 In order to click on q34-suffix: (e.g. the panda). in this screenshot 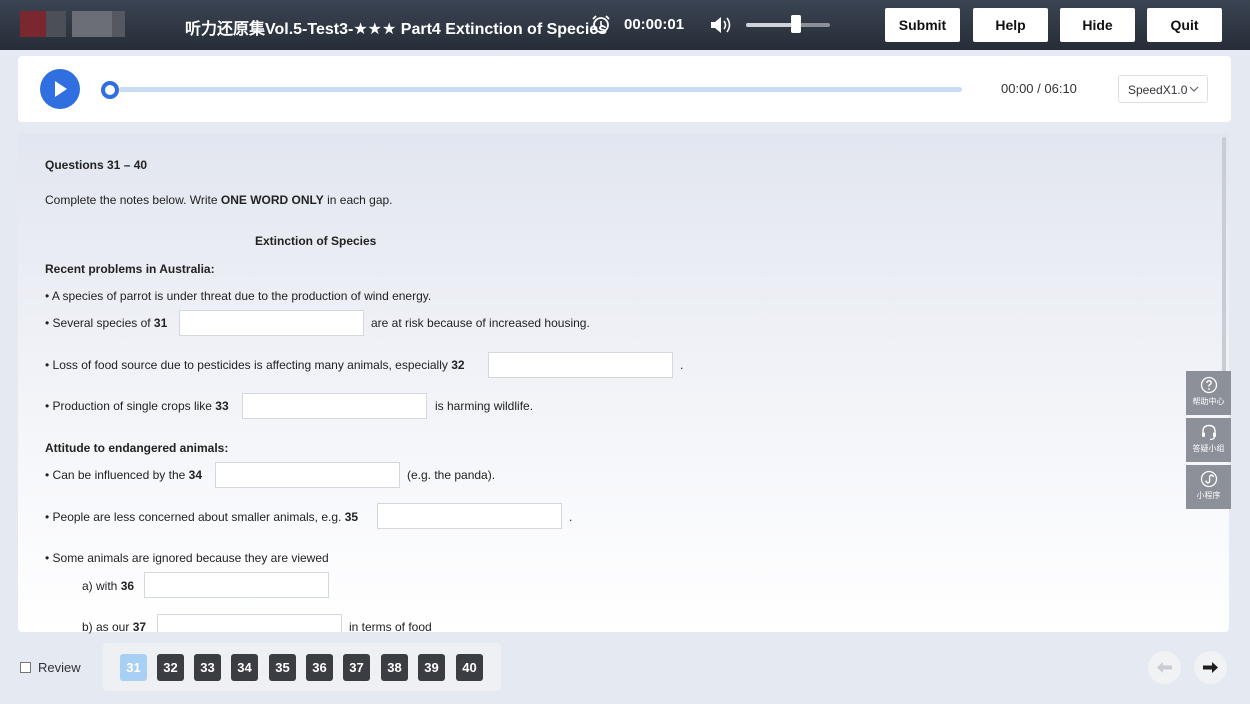, I will do `click(451, 475)`.